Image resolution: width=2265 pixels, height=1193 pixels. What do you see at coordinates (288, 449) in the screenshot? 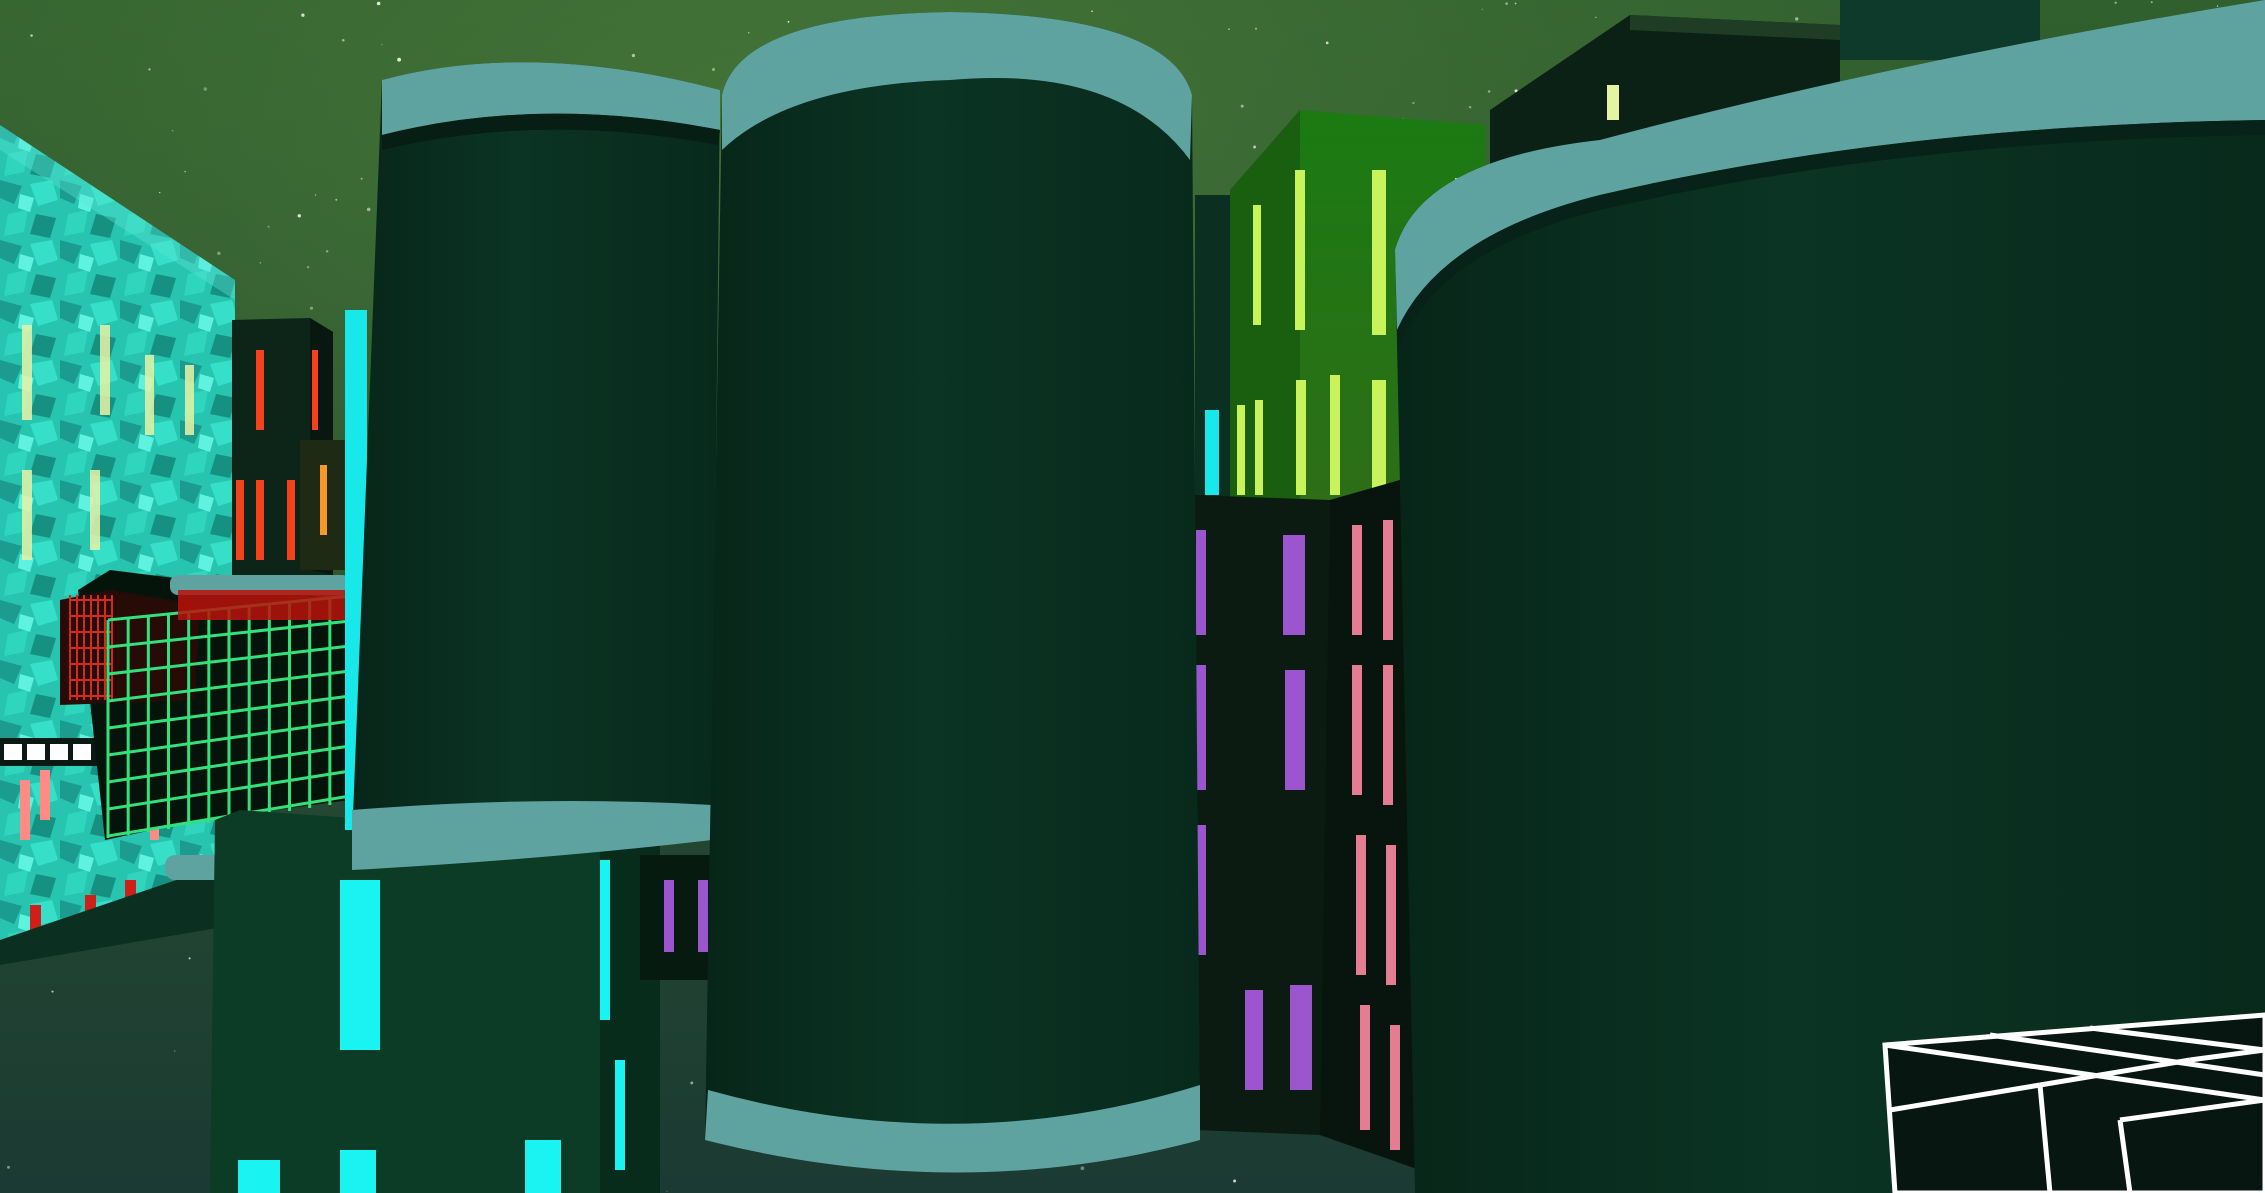
I see `red-window-tower` at bounding box center [288, 449].